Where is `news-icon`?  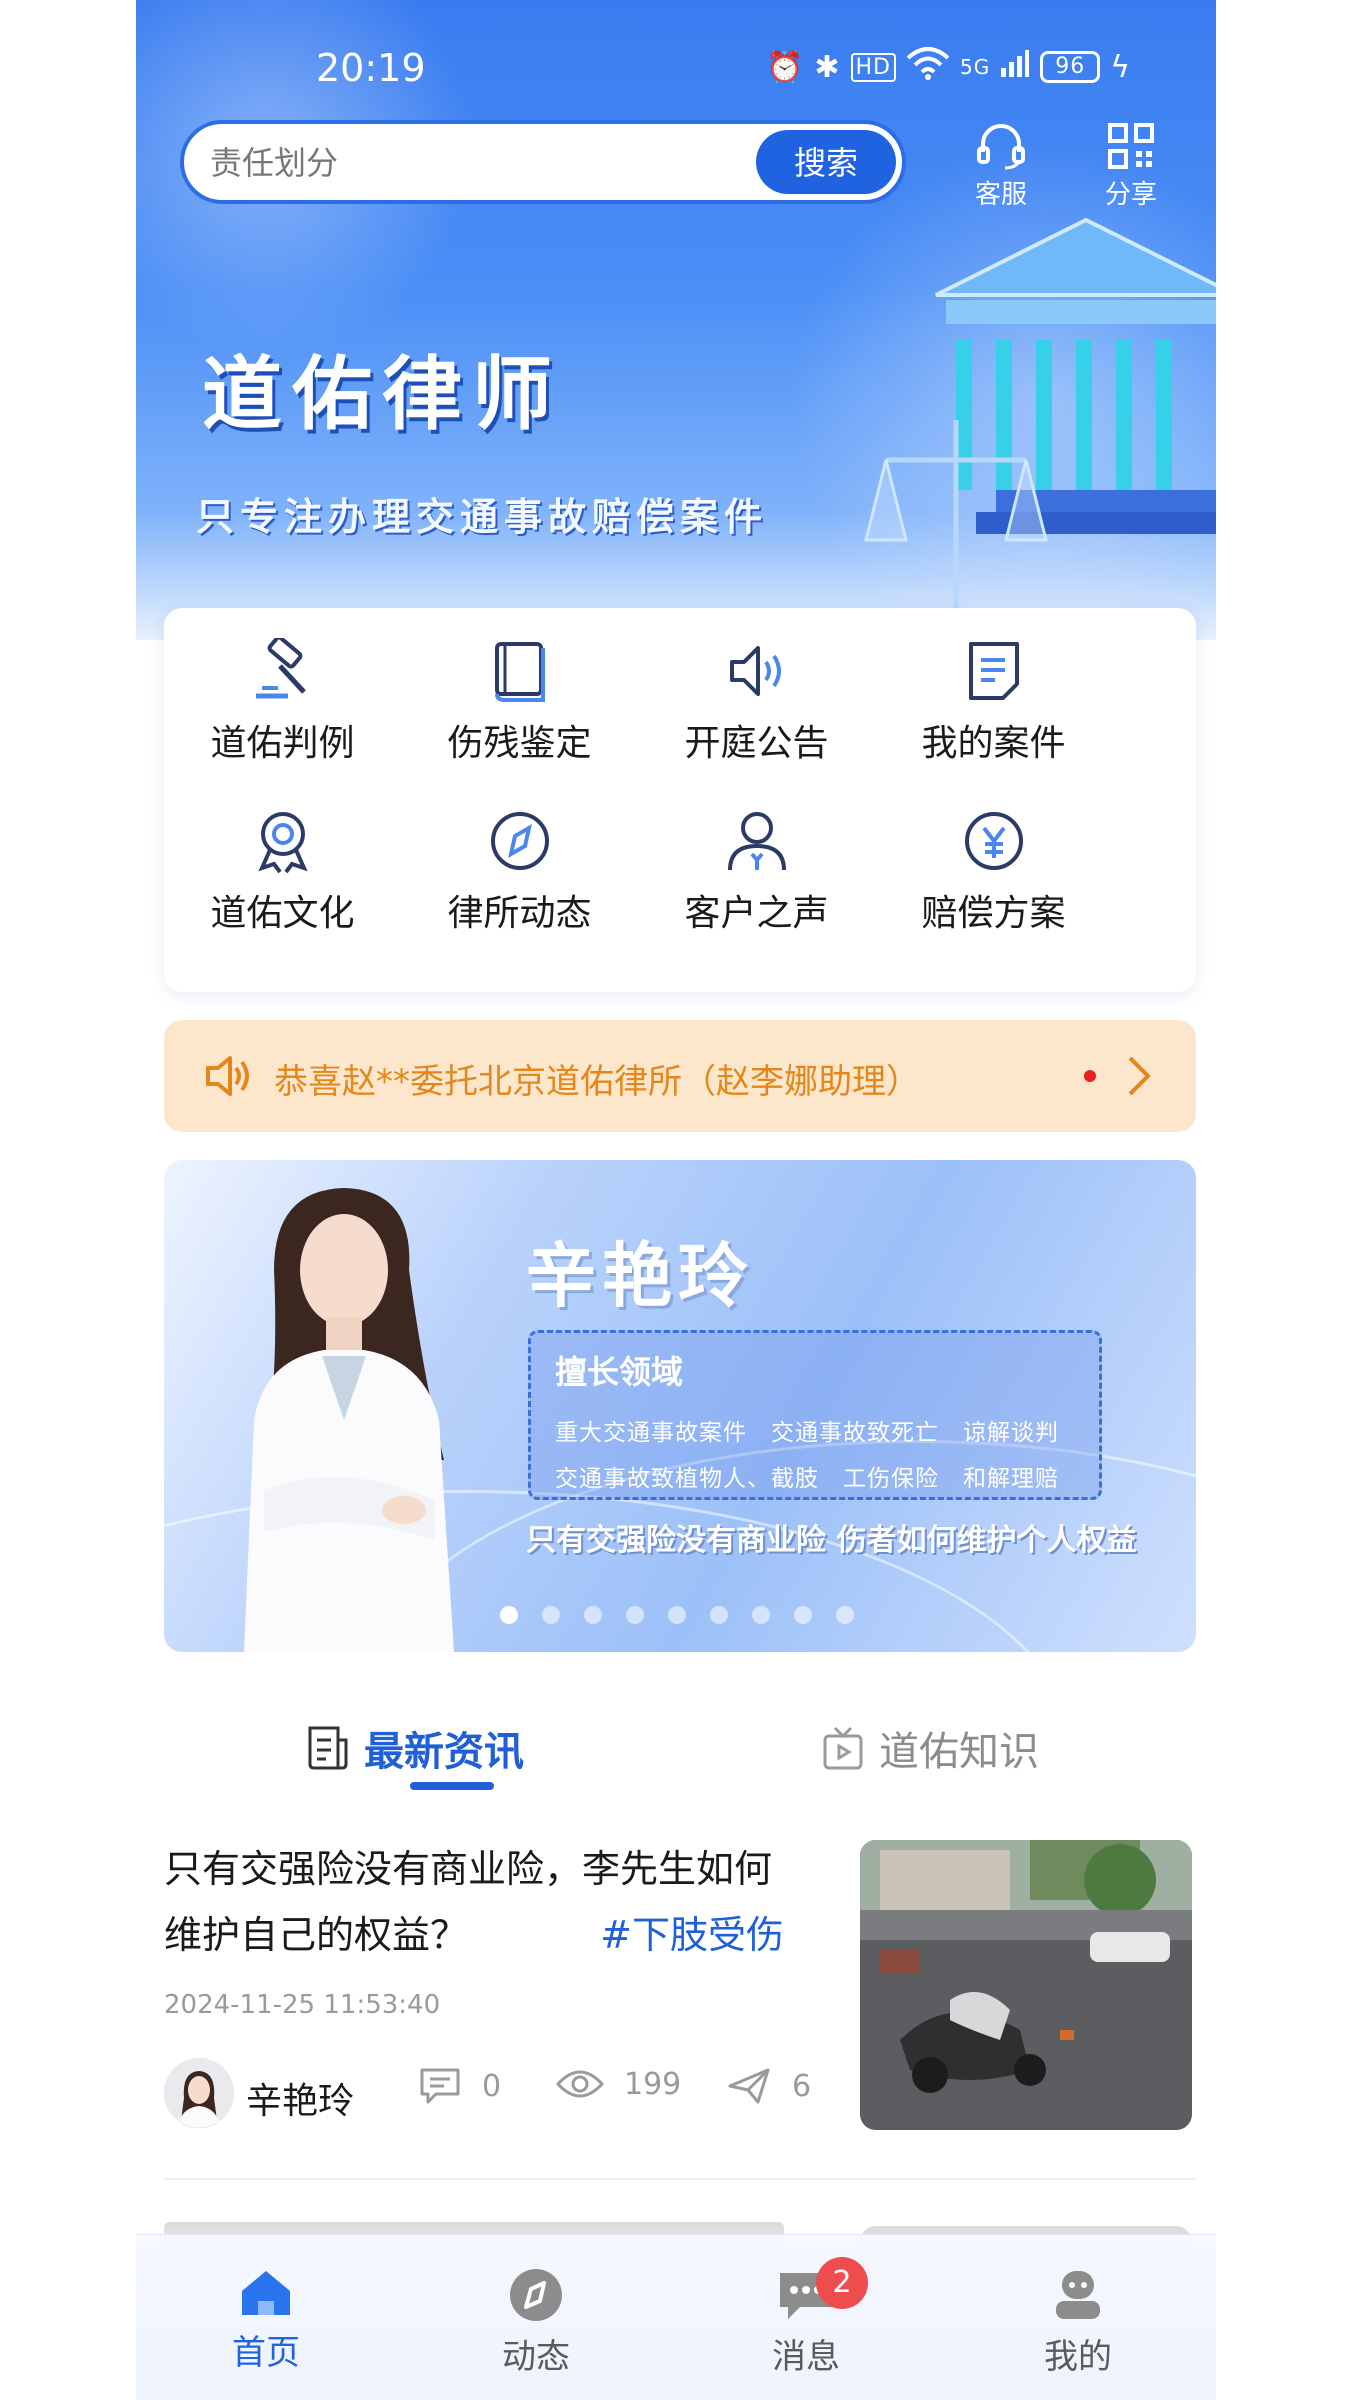
news-icon is located at coordinates (328, 1748).